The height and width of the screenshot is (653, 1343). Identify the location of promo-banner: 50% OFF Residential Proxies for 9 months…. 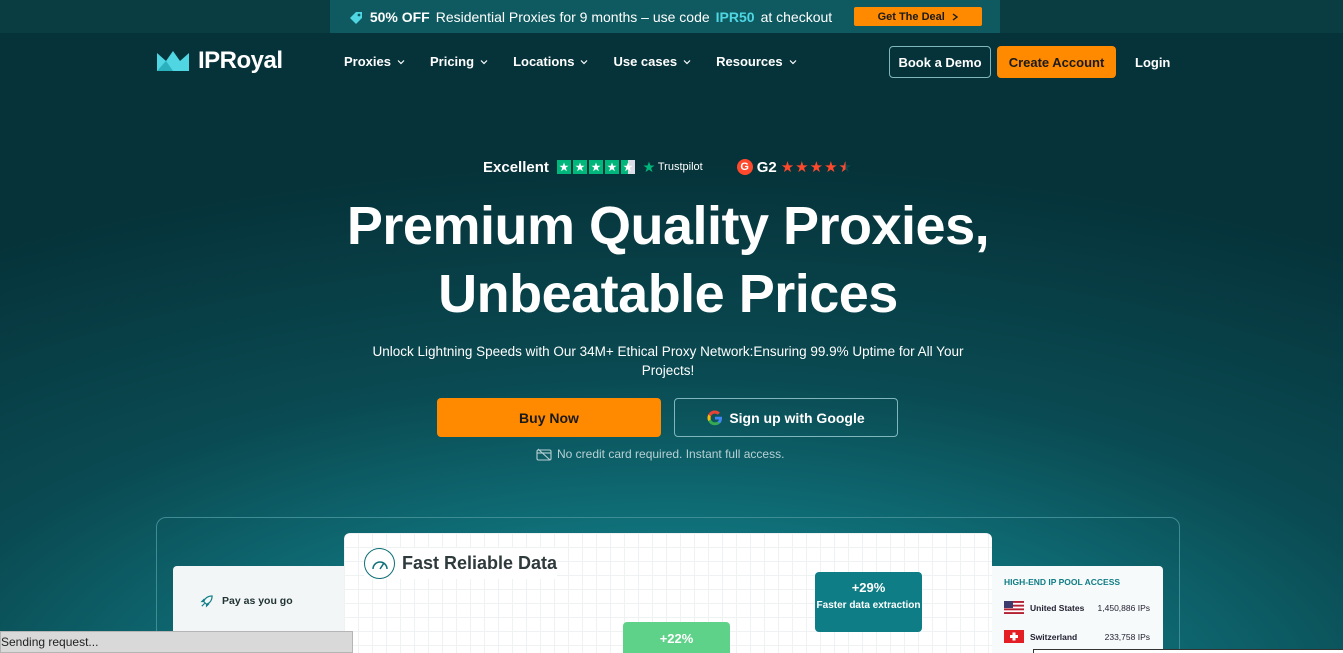
(665, 16).